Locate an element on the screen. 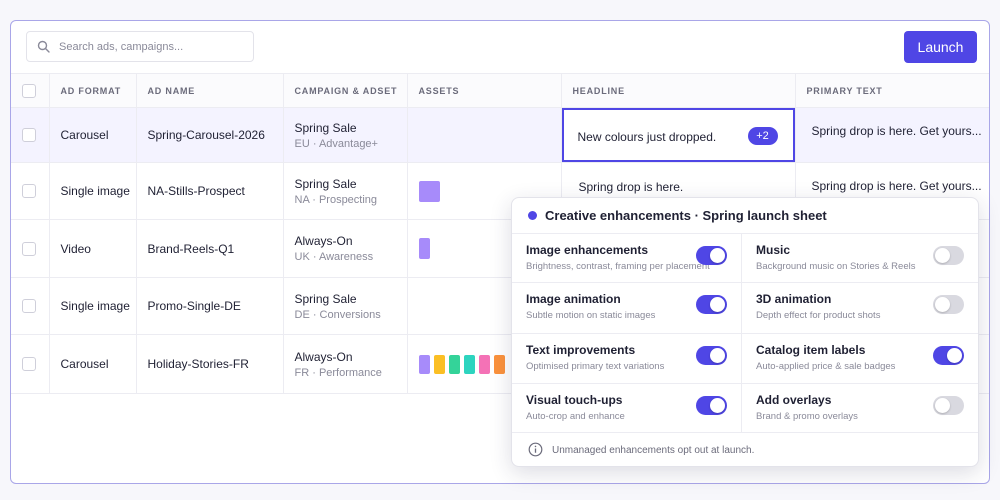 This screenshot has height=500, width=1000. add-overlays-toggle is located at coordinates (948, 405).